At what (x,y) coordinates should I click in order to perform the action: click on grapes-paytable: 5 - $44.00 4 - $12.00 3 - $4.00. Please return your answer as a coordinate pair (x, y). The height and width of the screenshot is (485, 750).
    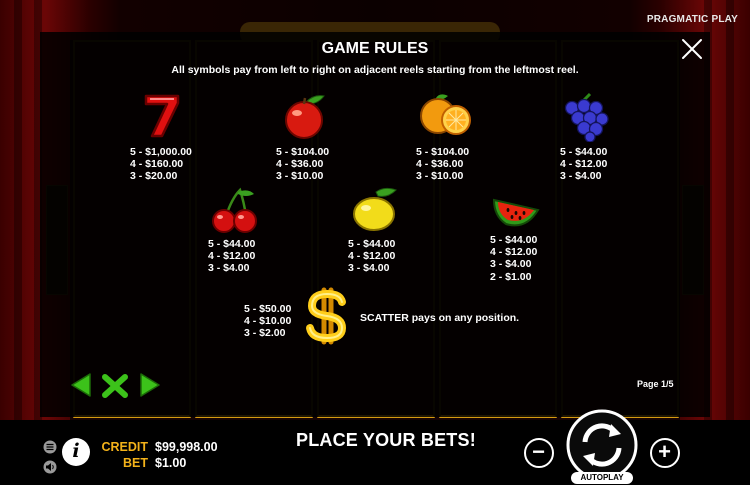
    Looking at the image, I should click on (584, 164).